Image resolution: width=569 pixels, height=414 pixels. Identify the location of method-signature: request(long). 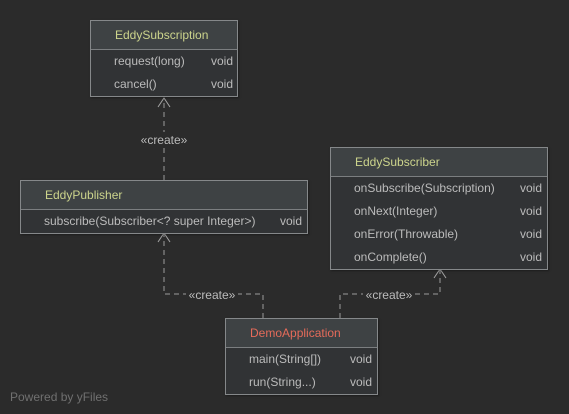
(149, 61).